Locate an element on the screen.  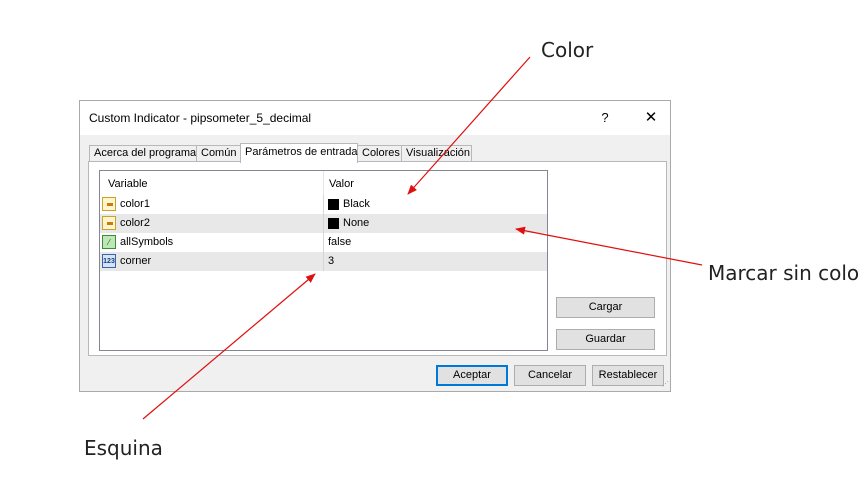
tab-acerca: Acerca del programa is located at coordinates (143, 153).